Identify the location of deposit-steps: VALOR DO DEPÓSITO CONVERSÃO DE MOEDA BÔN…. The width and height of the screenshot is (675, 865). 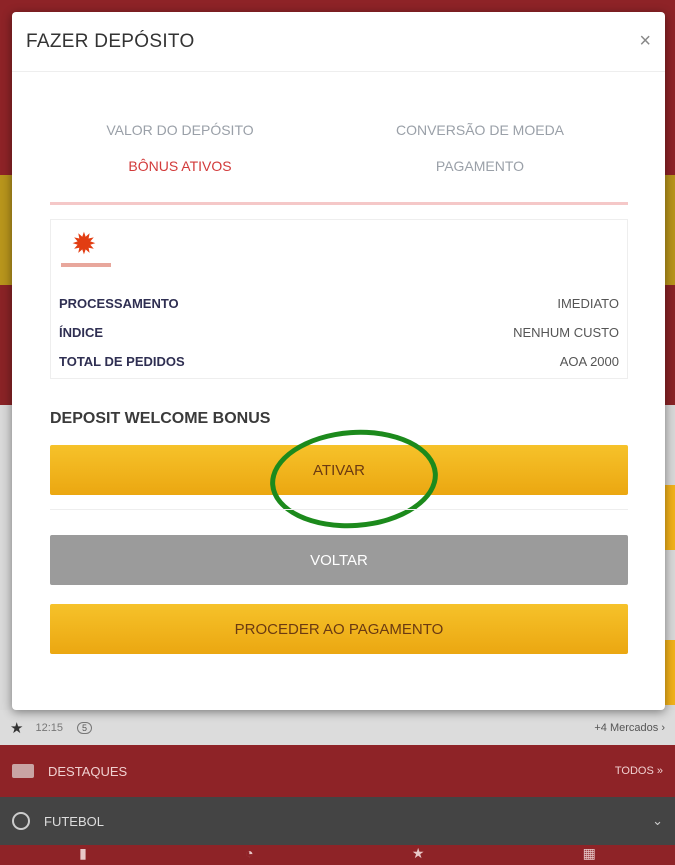
(339, 158).